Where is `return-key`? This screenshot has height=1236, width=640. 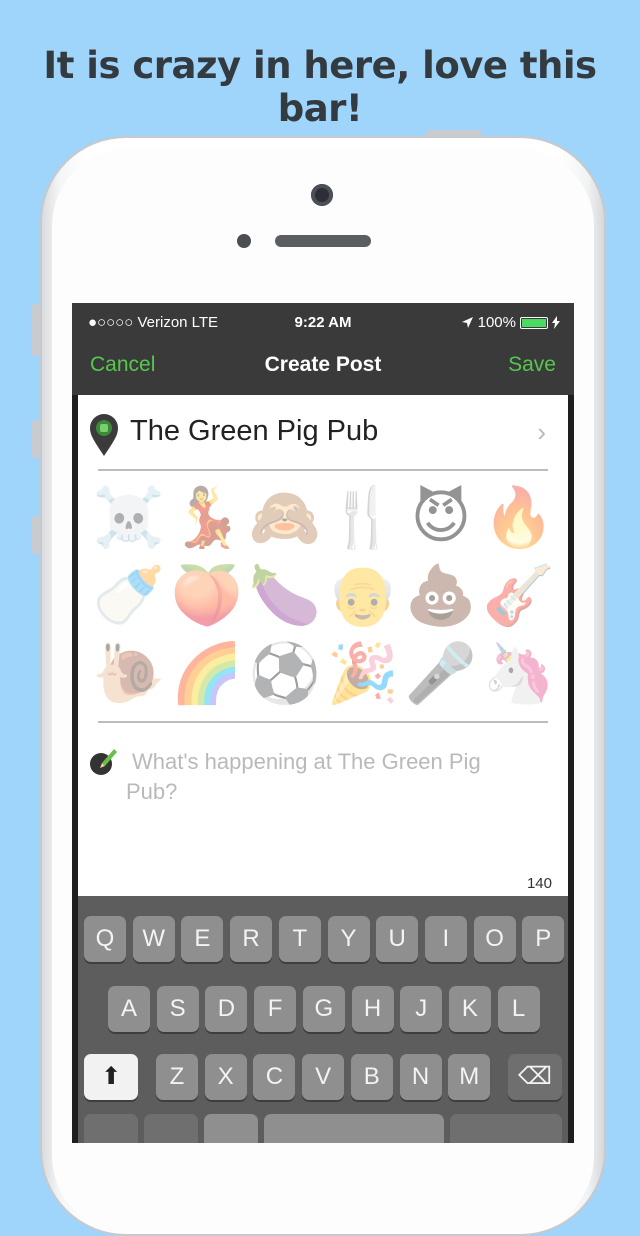 return-key is located at coordinates (506, 1128).